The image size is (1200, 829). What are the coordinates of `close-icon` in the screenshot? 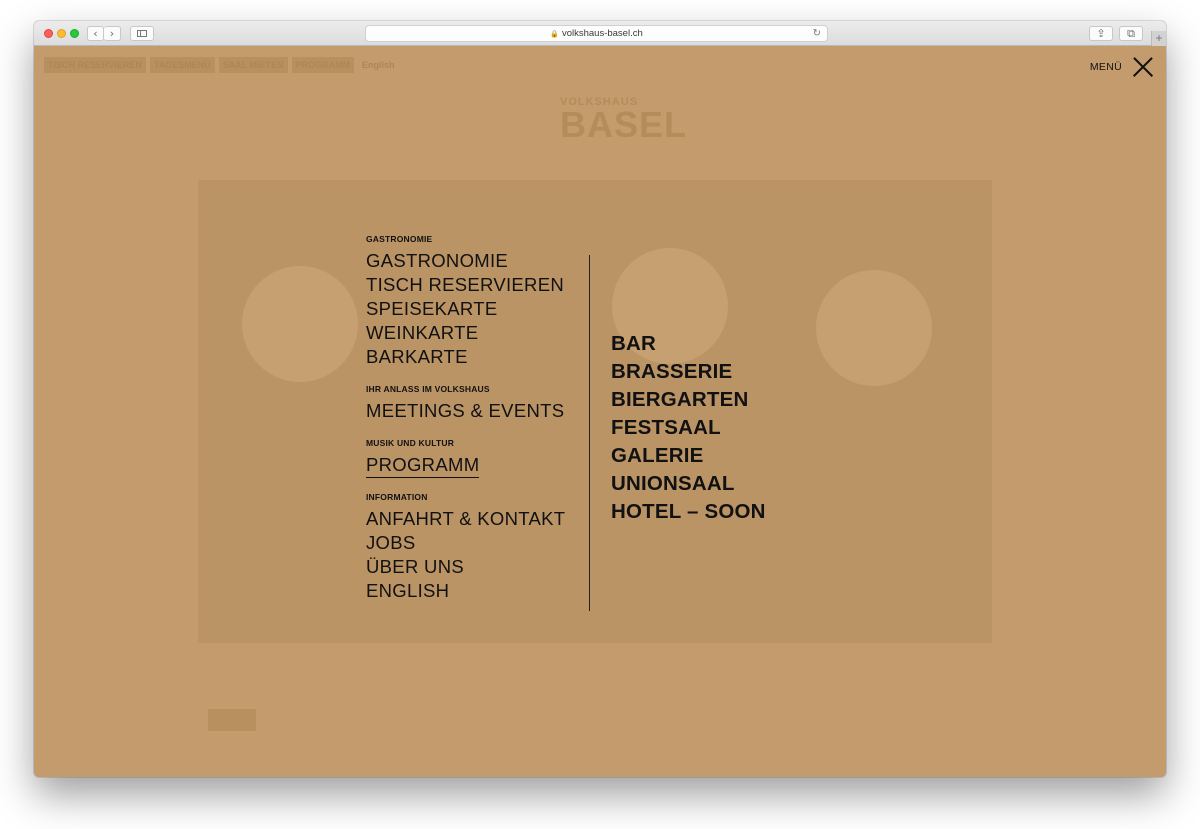 It's located at (1143, 67).